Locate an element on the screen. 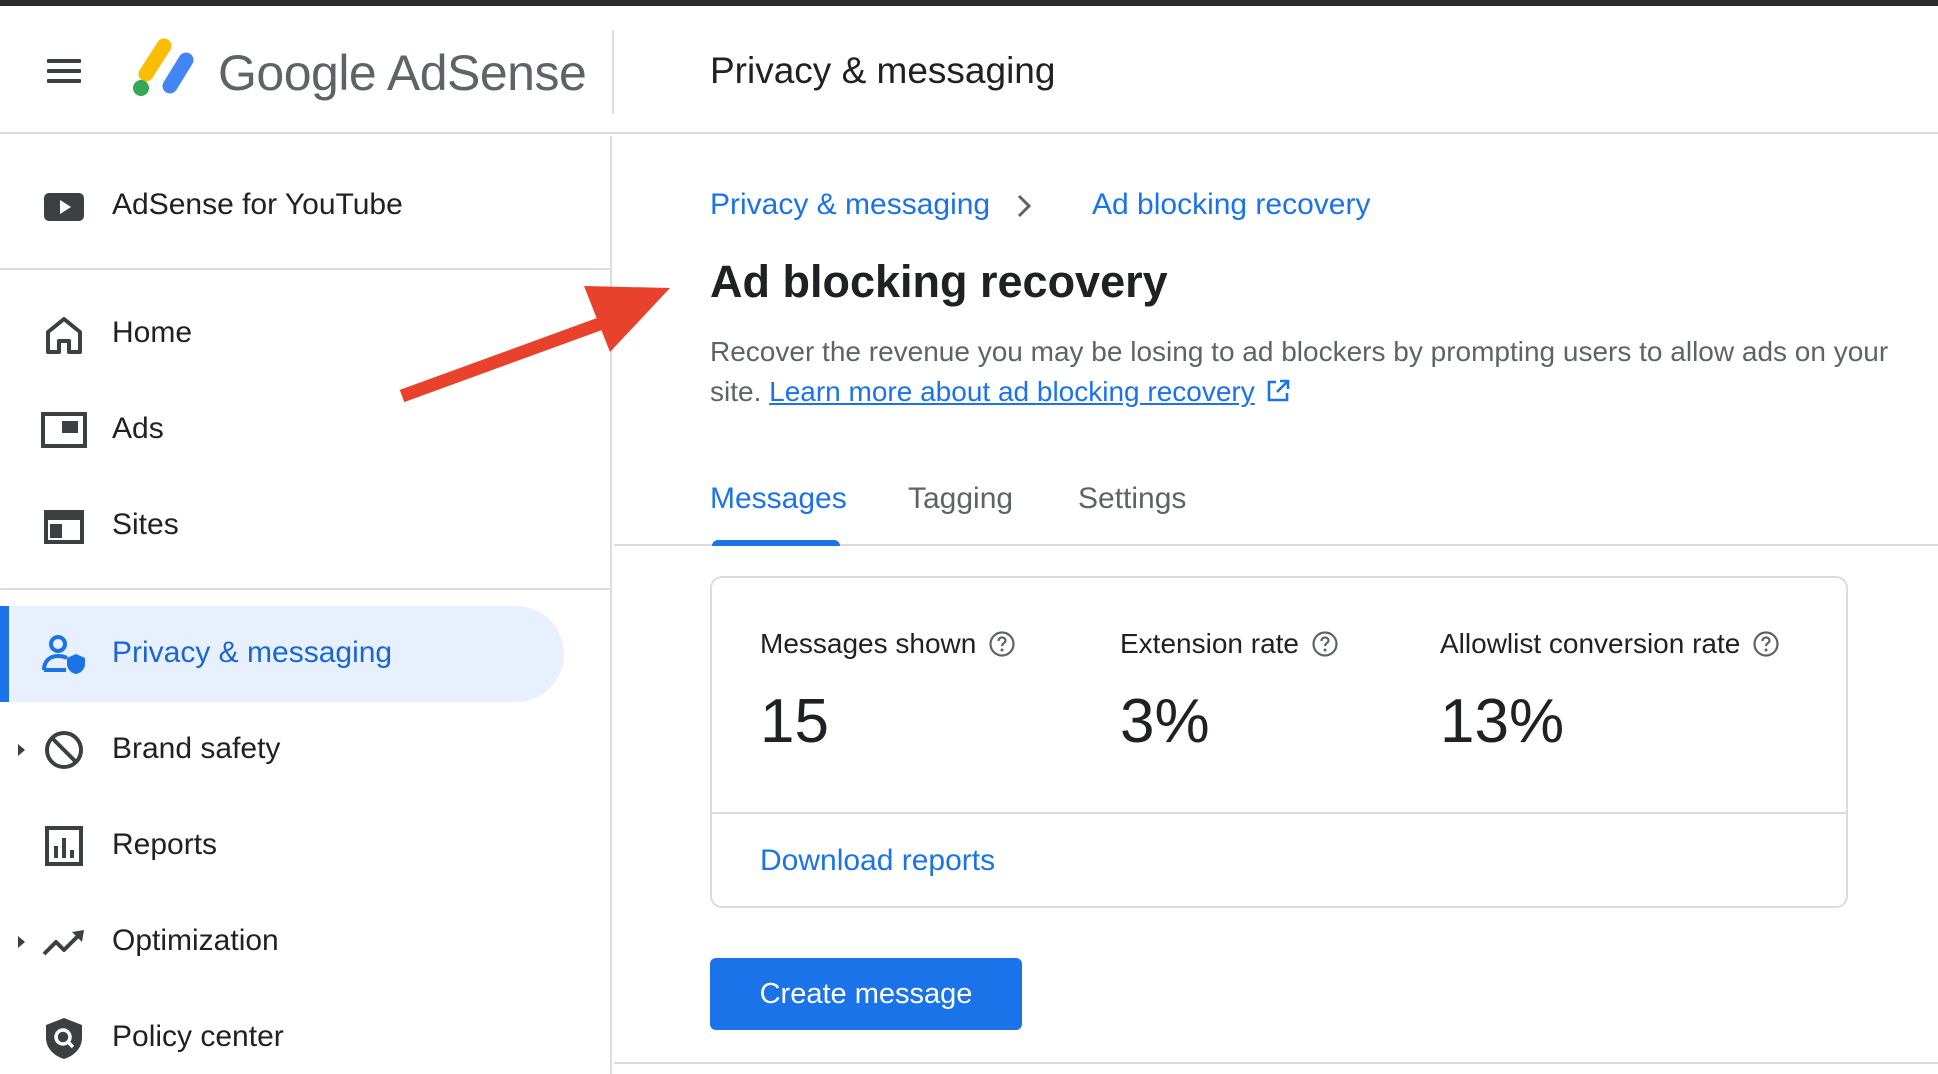 This screenshot has width=1938, height=1074. sidebar-item-adsense-for-youtube: AdSense for YouTube is located at coordinates (306, 206).